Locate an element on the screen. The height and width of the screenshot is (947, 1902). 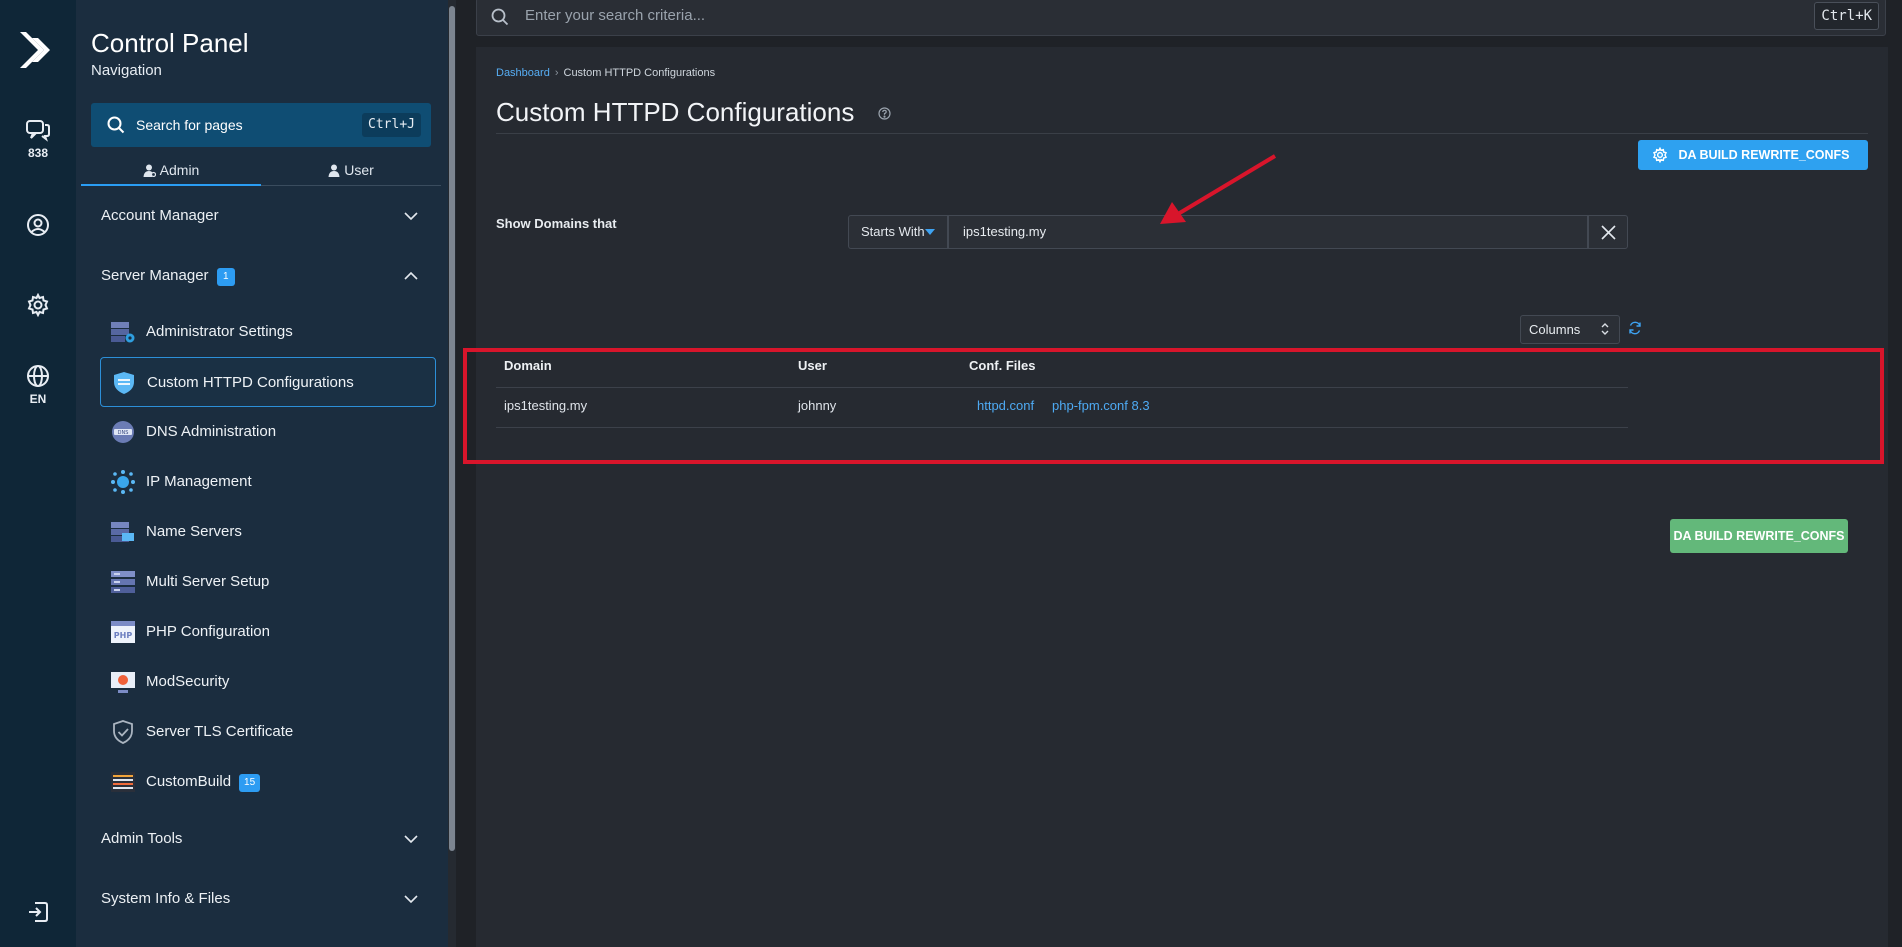
sidebar-scrollbar is located at coordinates (452, 473).